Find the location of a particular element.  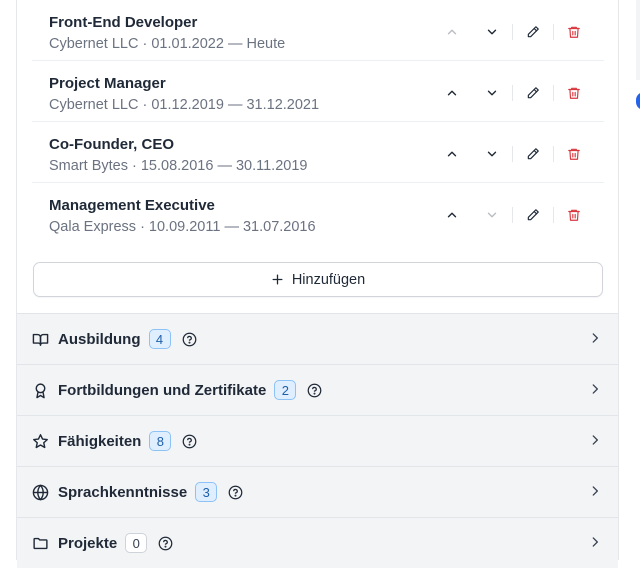

add-entry-label: Hinzufügen is located at coordinates (328, 279).